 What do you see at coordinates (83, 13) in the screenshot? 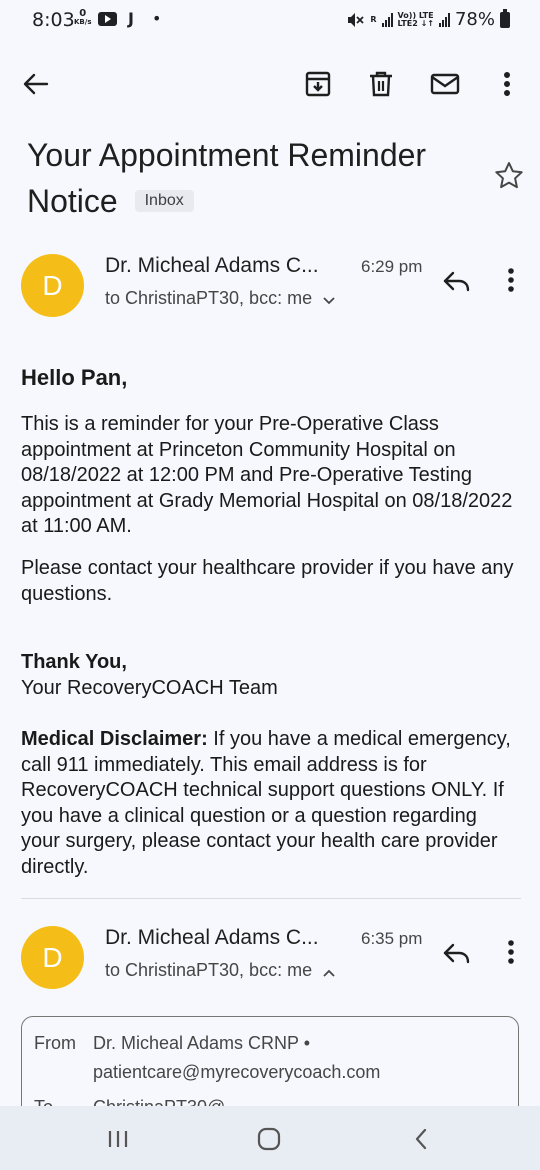
I see `net-speed-value: 0` at bounding box center [83, 13].